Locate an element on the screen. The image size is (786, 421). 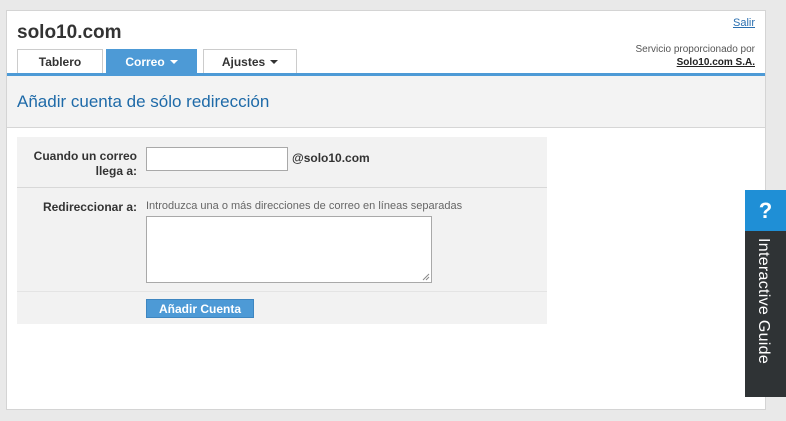
form-row-submit: Añadir Cuenta is located at coordinates (282, 308).